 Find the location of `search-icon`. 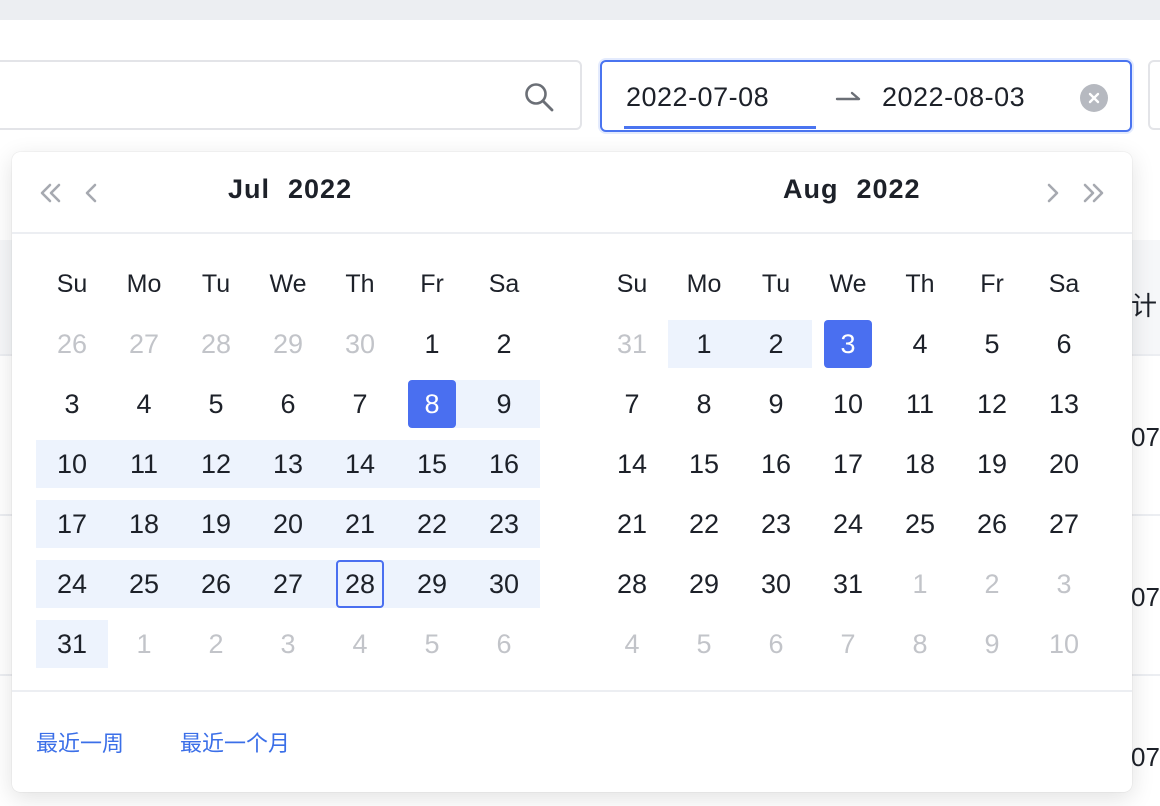

search-icon is located at coordinates (539, 97).